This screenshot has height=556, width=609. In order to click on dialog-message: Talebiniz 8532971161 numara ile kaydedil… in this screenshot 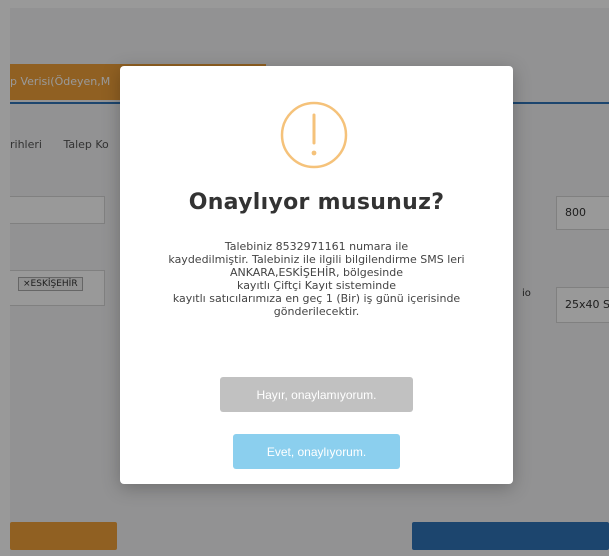, I will do `click(316, 279)`.